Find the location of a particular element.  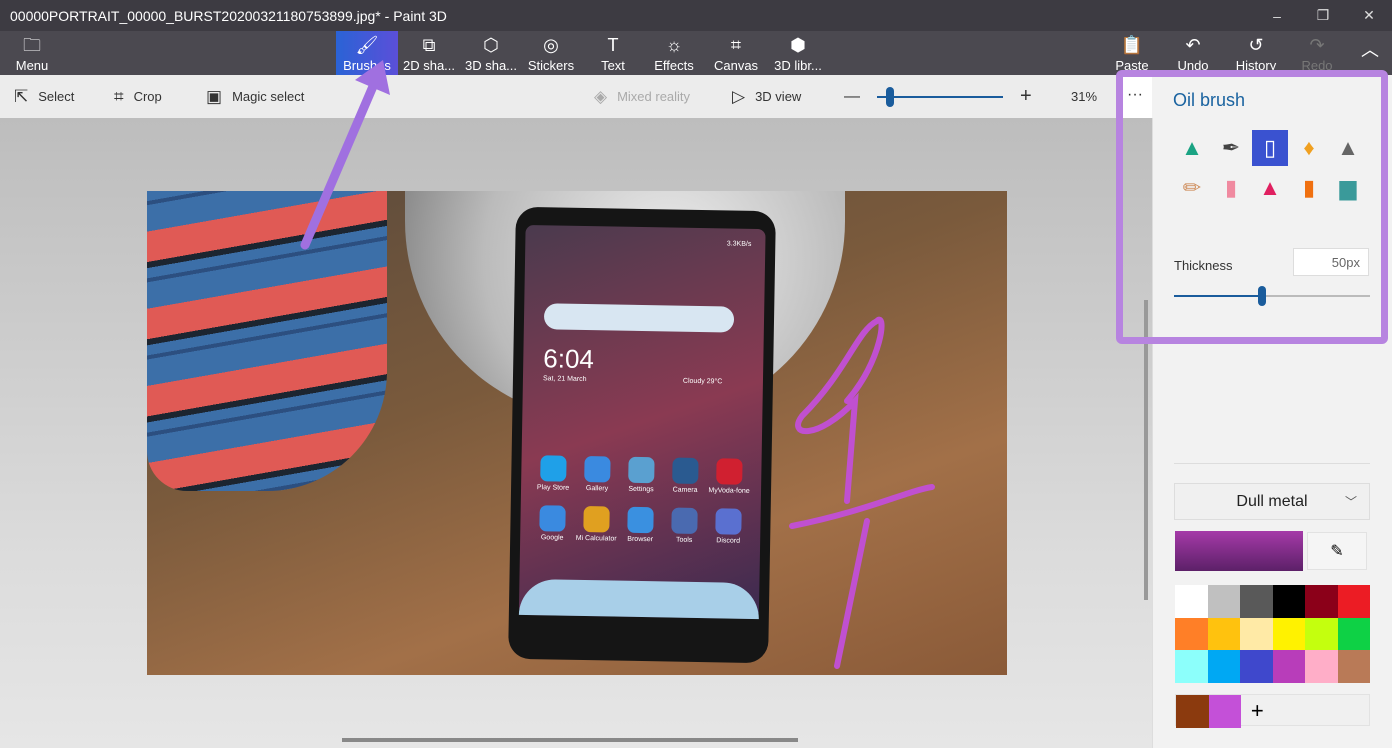

tab-effects: ☼ Effects is located at coordinates (674, 53).